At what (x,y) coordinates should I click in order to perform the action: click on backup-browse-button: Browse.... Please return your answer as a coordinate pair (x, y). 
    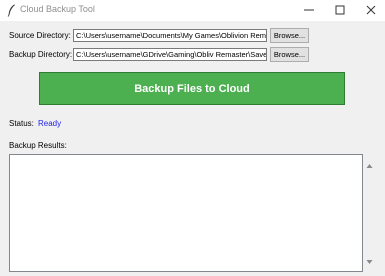
    Looking at the image, I should click on (289, 54).